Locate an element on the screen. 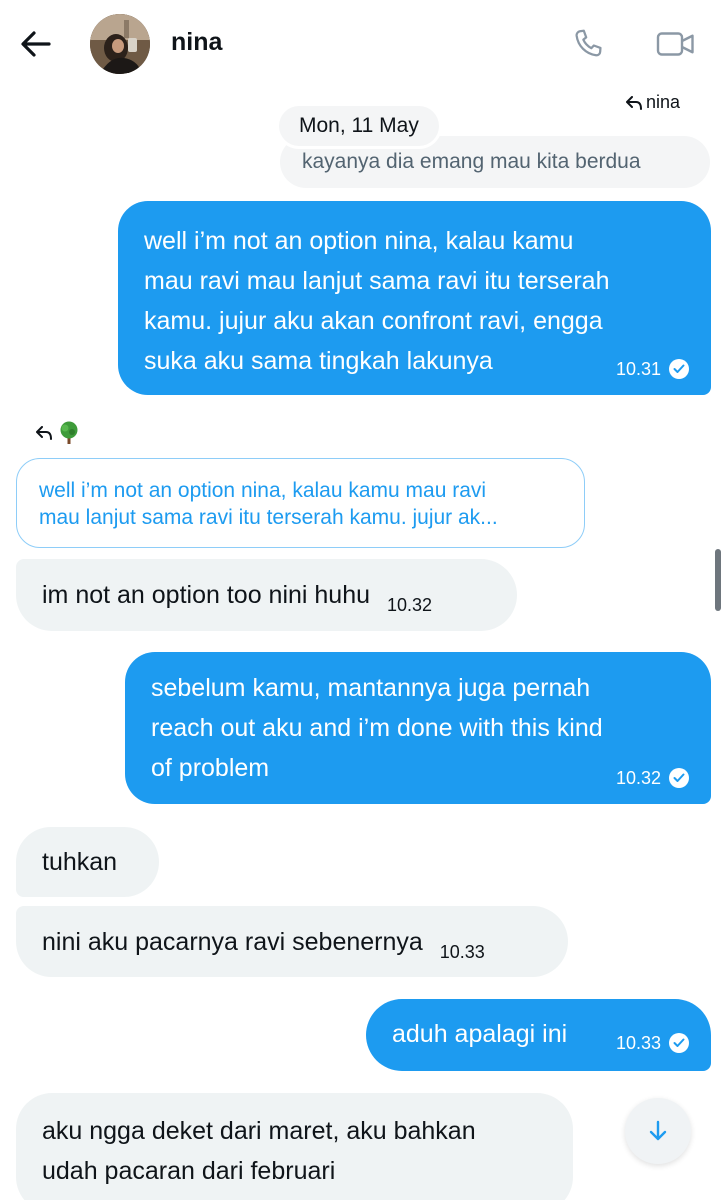 Image resolution: width=727 pixels, height=1200 pixels. chat-header: nina is located at coordinates (363, 44).